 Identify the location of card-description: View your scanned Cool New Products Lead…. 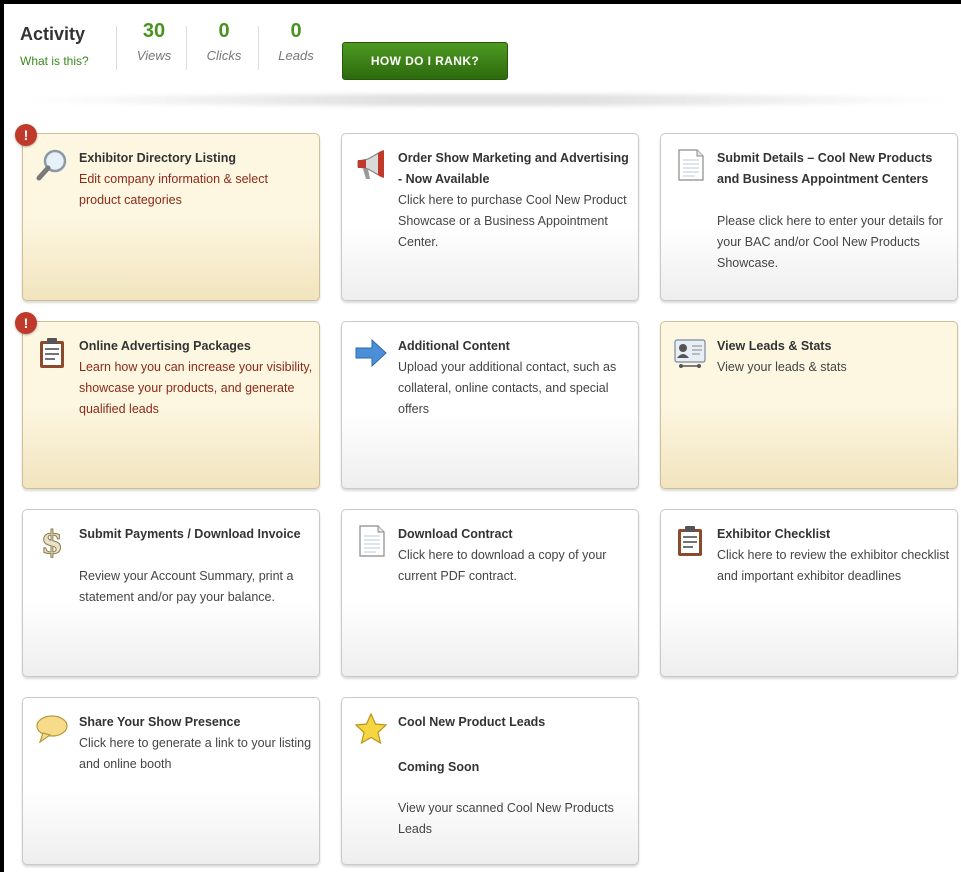
(506, 818).